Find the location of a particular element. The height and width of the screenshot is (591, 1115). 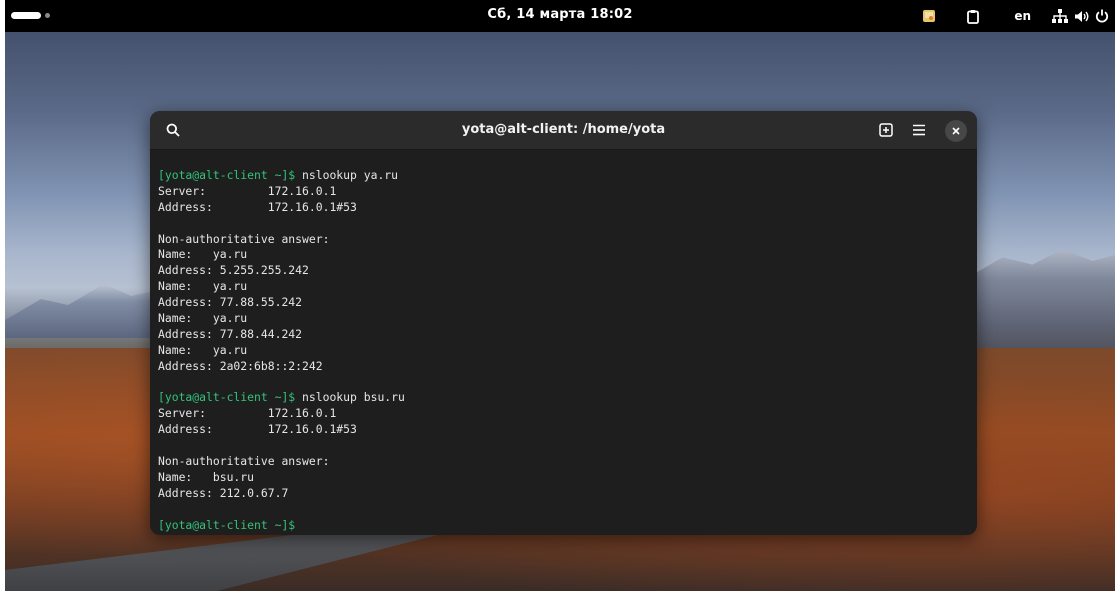

volume-icon is located at coordinates (1081, 16).